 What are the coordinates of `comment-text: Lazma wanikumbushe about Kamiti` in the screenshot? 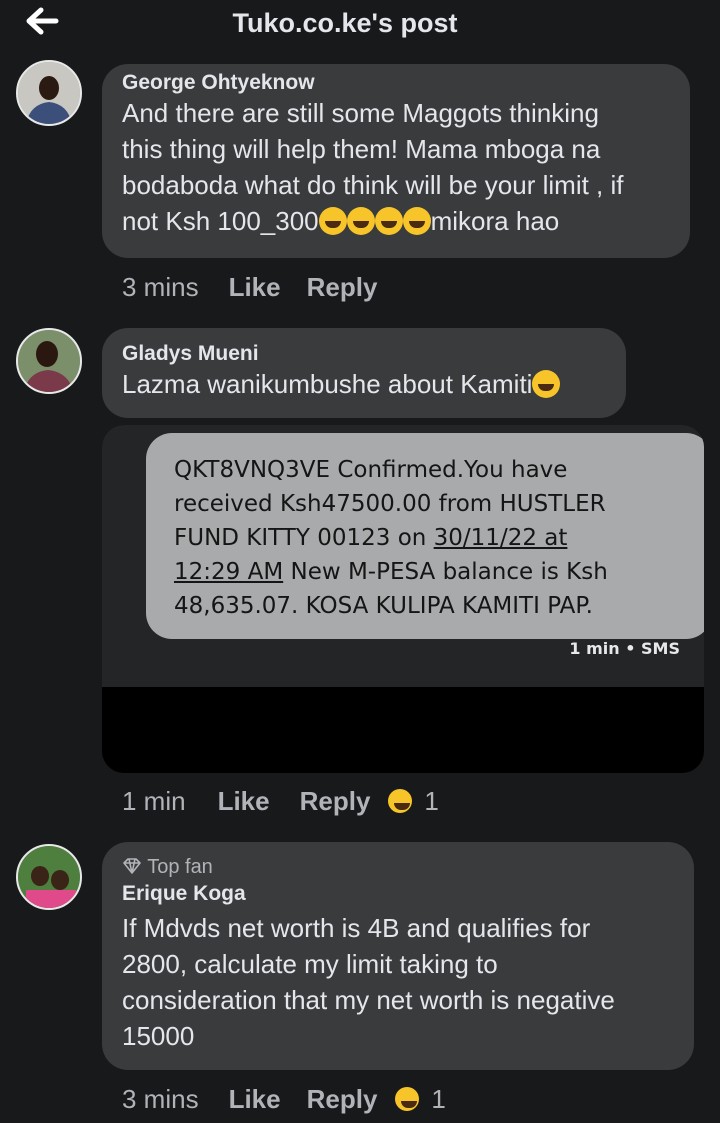 It's located at (364, 384).